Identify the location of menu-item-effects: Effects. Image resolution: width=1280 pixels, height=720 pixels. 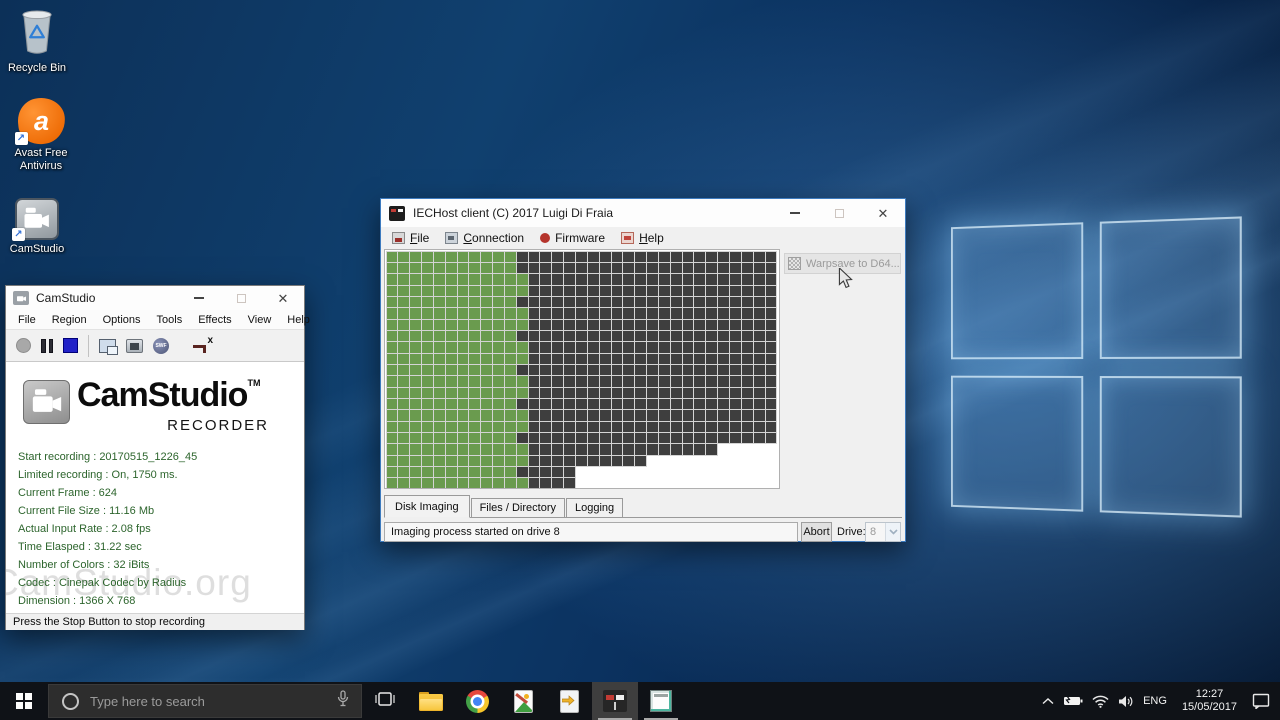
(214, 320).